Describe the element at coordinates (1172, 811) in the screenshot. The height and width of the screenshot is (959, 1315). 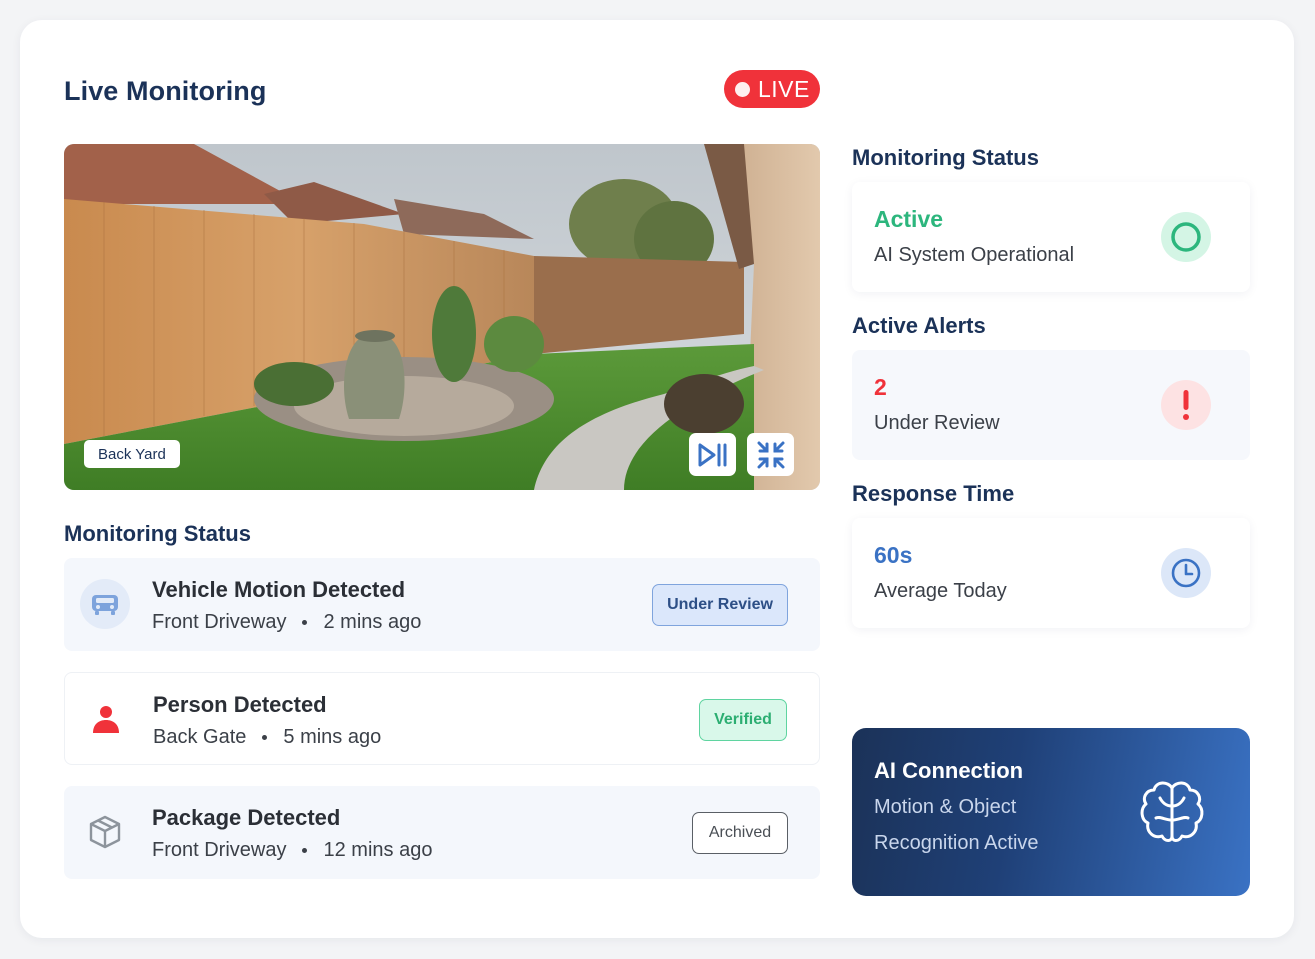
I see `brain-icon` at that location.